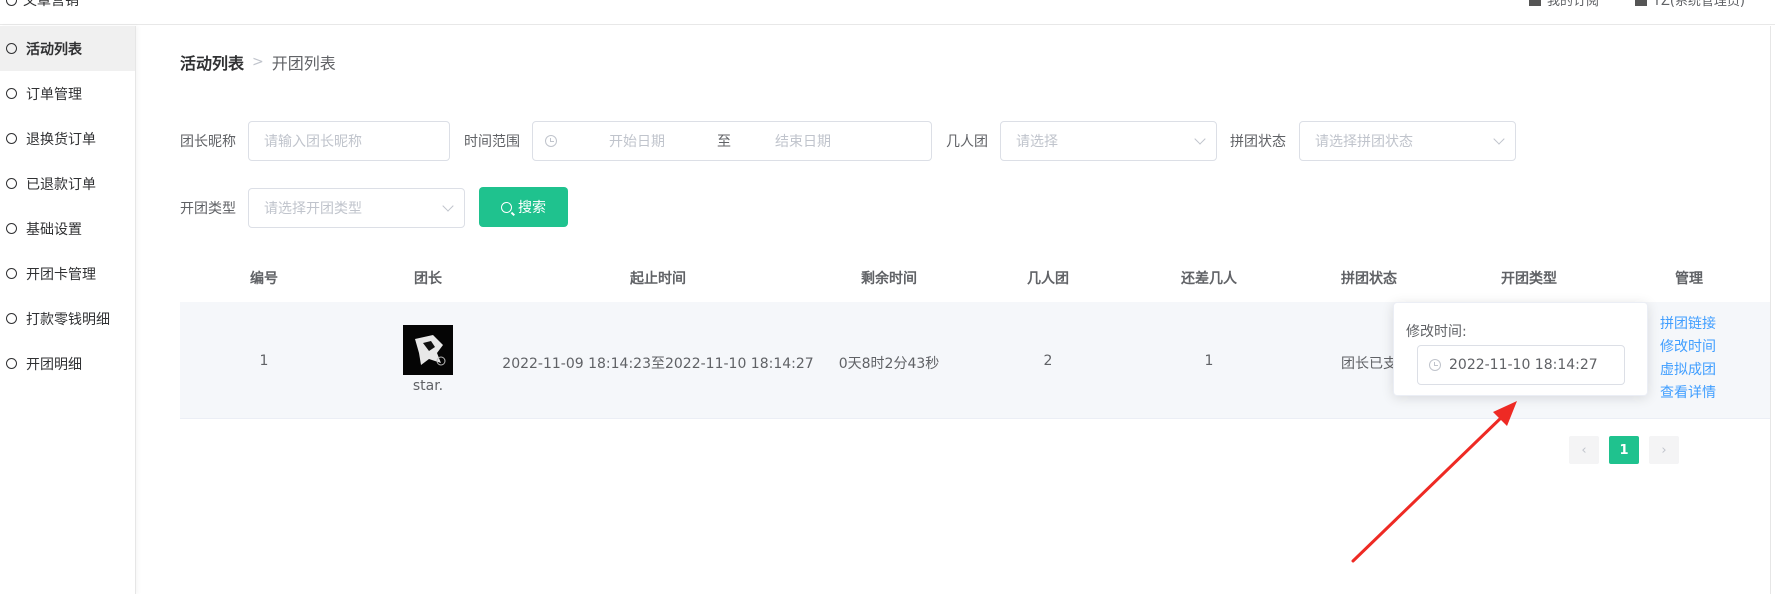 This screenshot has height=594, width=1775. Describe the element at coordinates (1688, 393) in the screenshot. I see `view-details-action: 查看详情` at that location.